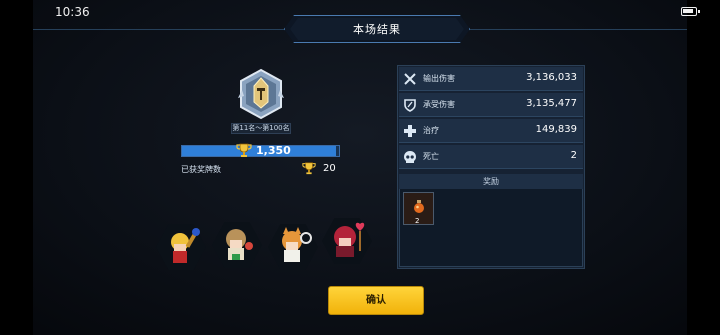  What do you see at coordinates (261, 128) in the screenshot?
I see `rank-label: 第11名～第100名` at bounding box center [261, 128].